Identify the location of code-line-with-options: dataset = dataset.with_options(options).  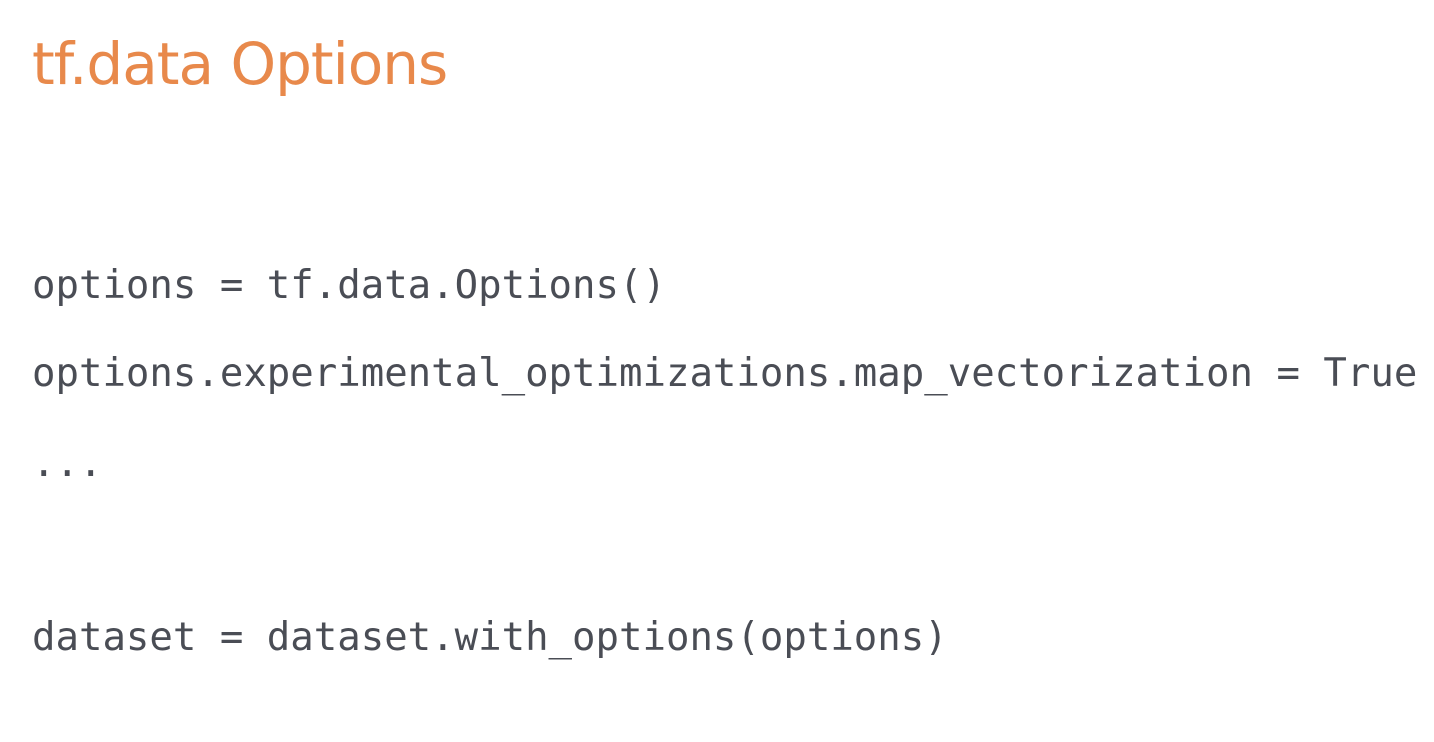
(490, 637).